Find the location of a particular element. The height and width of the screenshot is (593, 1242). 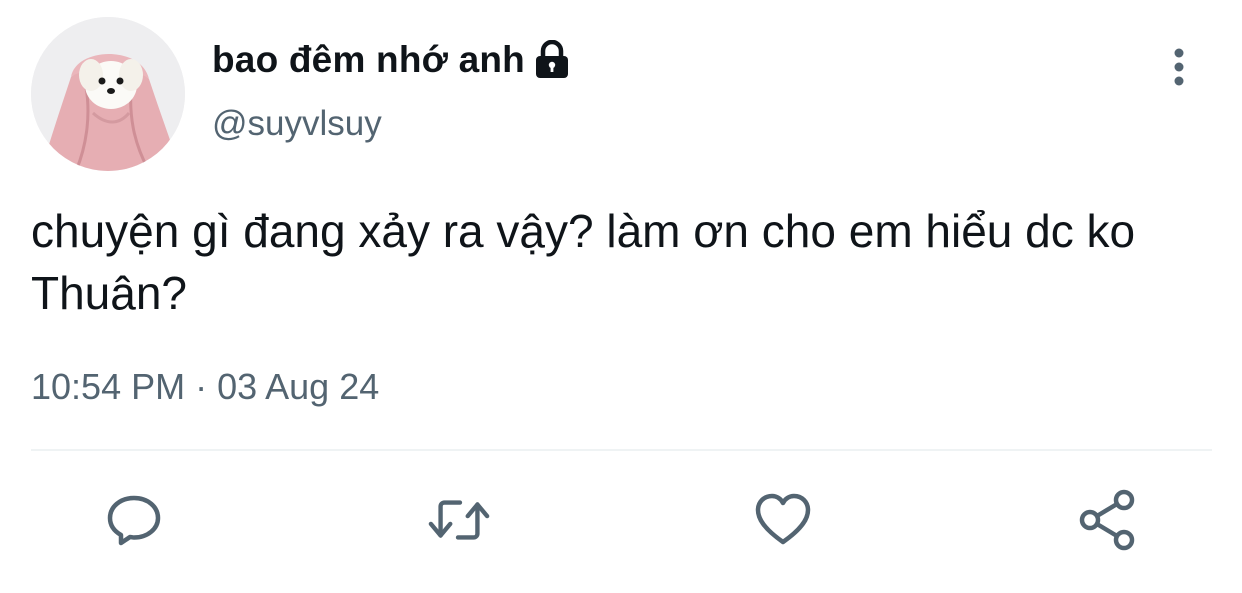

more-button is located at coordinates (1179, 67).